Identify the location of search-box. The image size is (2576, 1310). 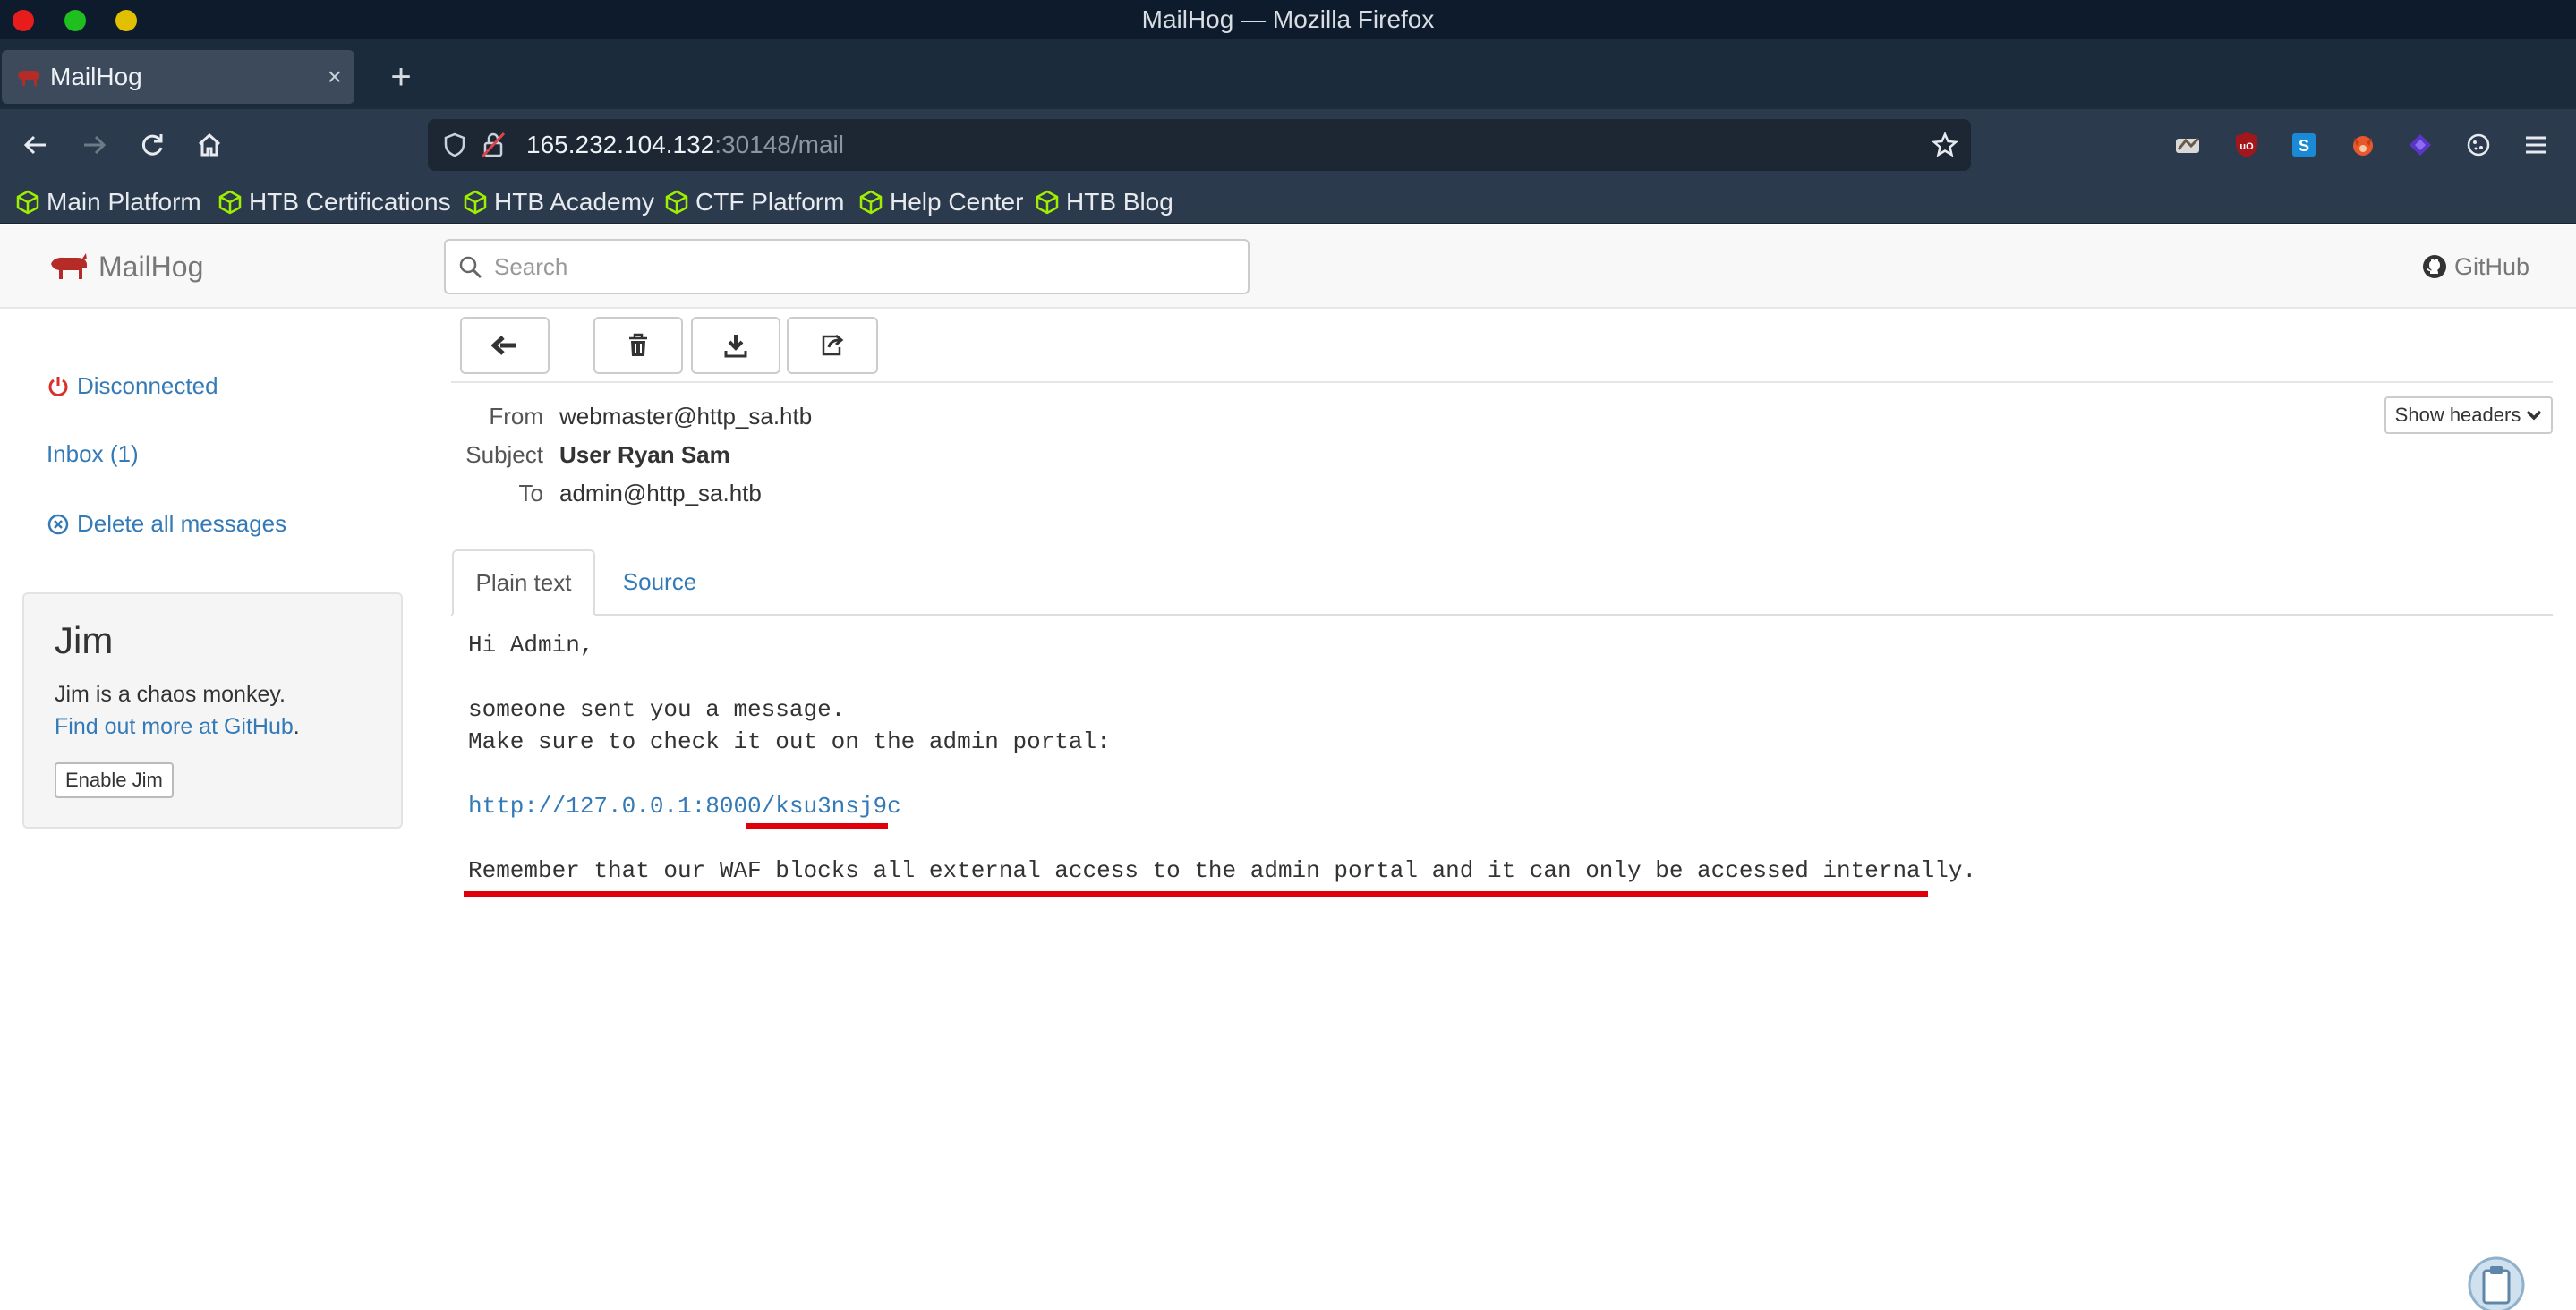
(847, 266).